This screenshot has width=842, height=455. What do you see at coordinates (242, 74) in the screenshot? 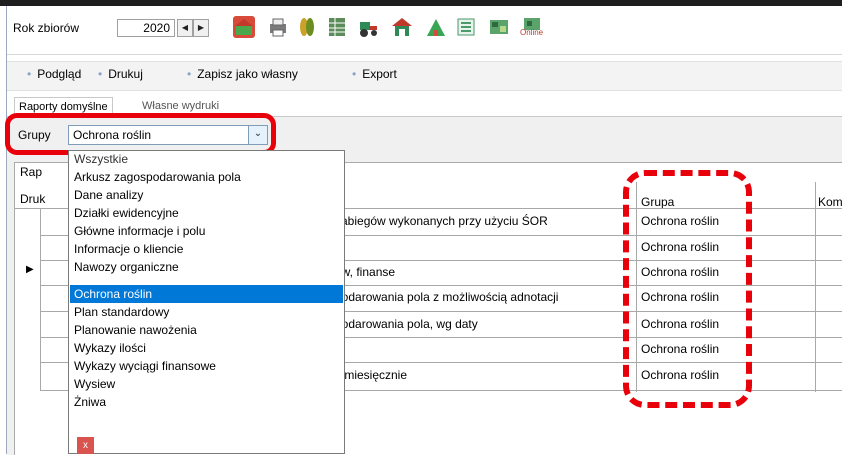
I see `save-as-own-menu-item: • Zapisz jako własny` at bounding box center [242, 74].